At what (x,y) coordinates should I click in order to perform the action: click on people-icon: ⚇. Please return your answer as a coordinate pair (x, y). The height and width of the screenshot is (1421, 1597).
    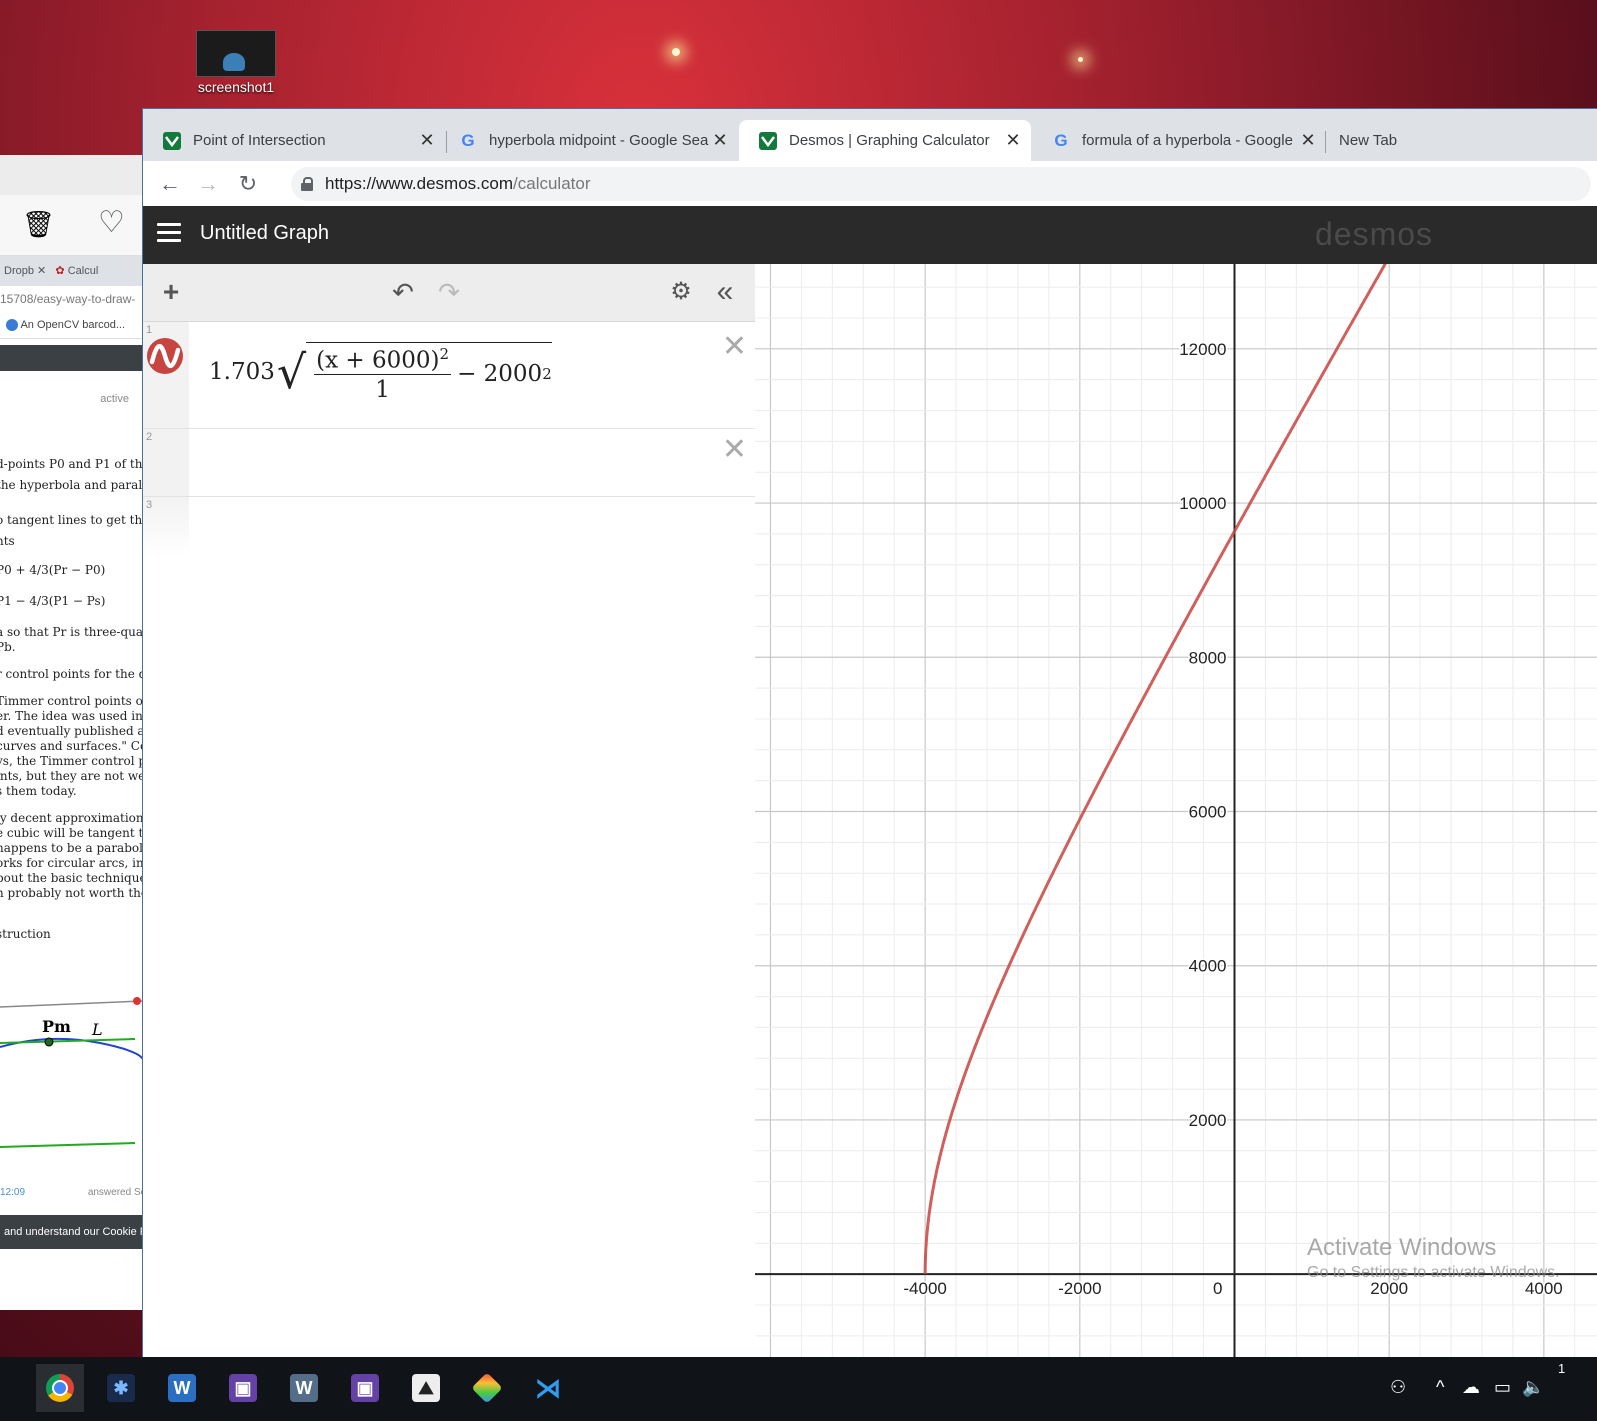
    Looking at the image, I should click on (1398, 1387).